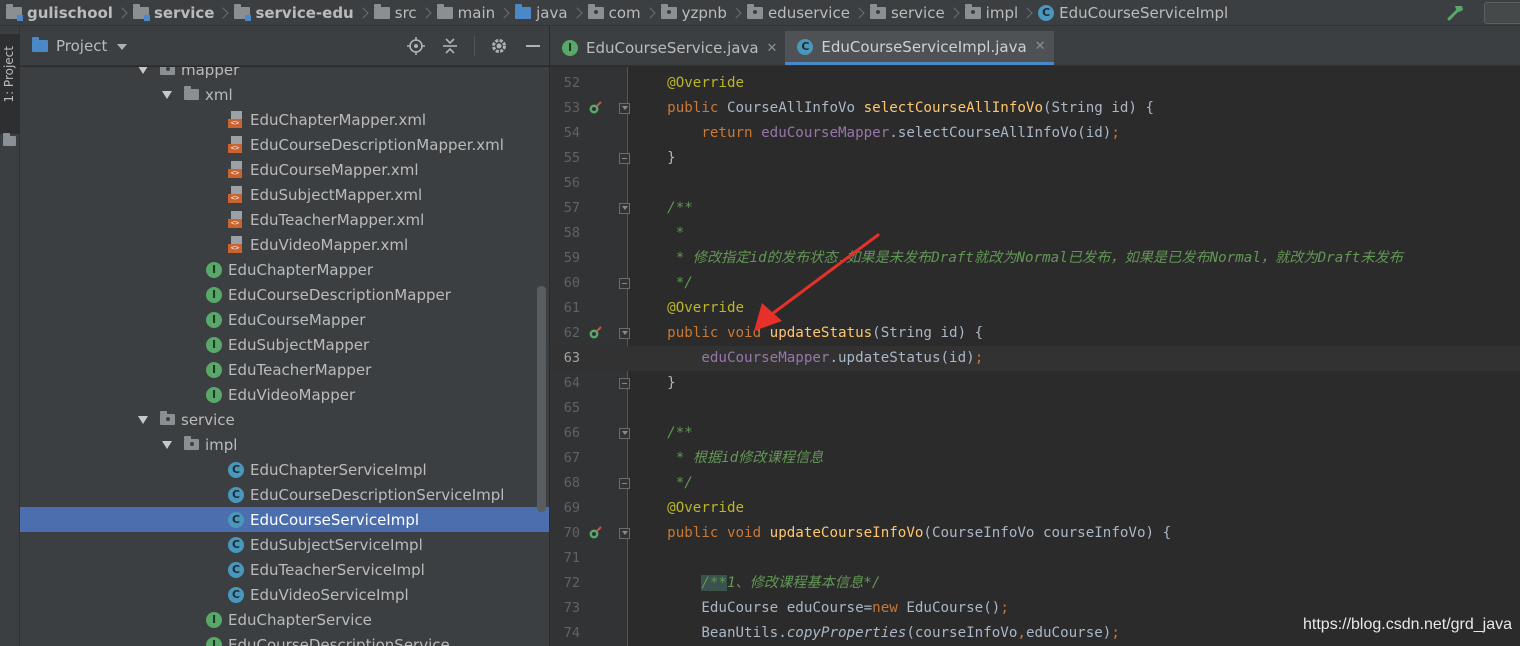 This screenshot has height=646, width=1520. What do you see at coordinates (284, 219) in the screenshot?
I see `tree-item: <> EduTeacherMapper.xml` at bounding box center [284, 219].